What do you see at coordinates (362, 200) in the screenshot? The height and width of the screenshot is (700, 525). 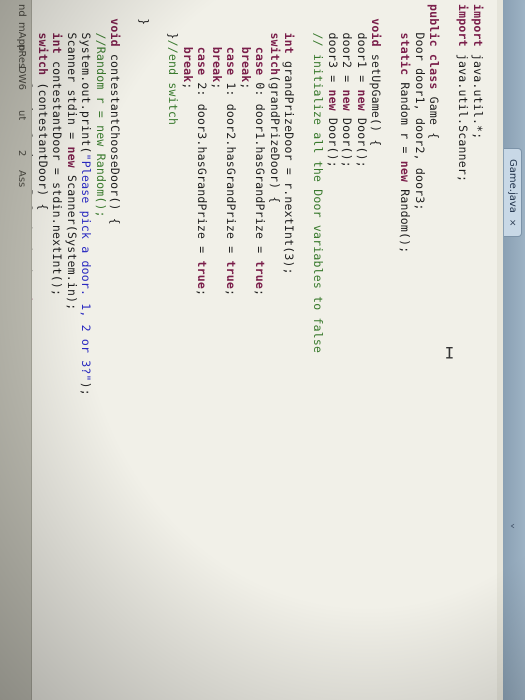 I see `code-line: door1 = new Door();` at bounding box center [362, 200].